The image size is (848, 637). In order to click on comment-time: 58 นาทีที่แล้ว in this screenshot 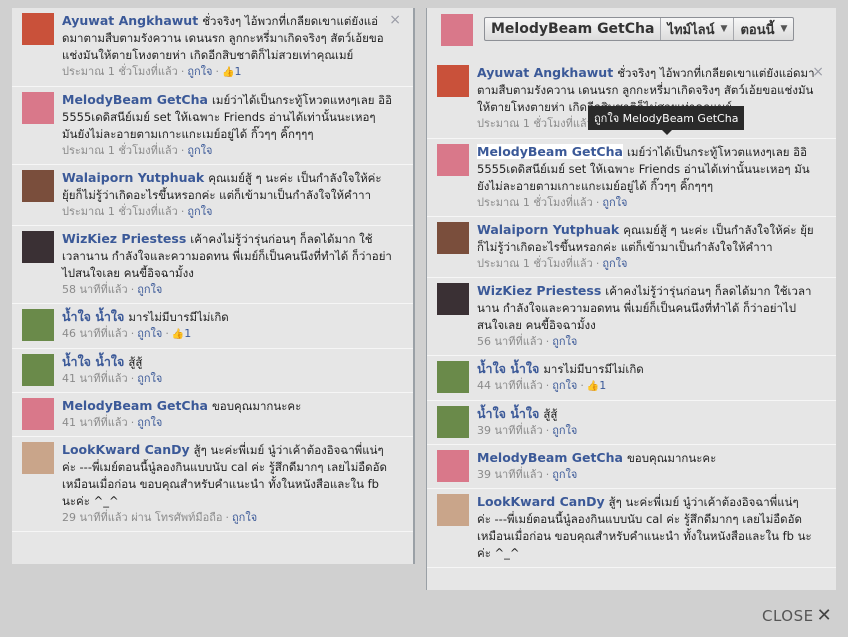, I will do `click(95, 289)`.